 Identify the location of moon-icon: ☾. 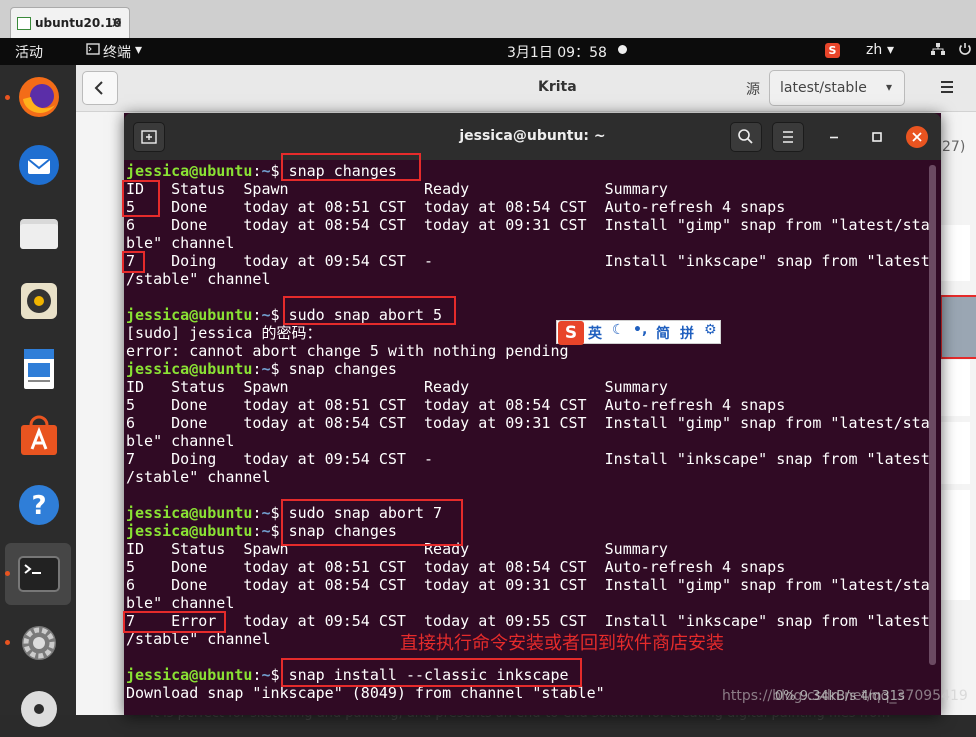
(618, 330).